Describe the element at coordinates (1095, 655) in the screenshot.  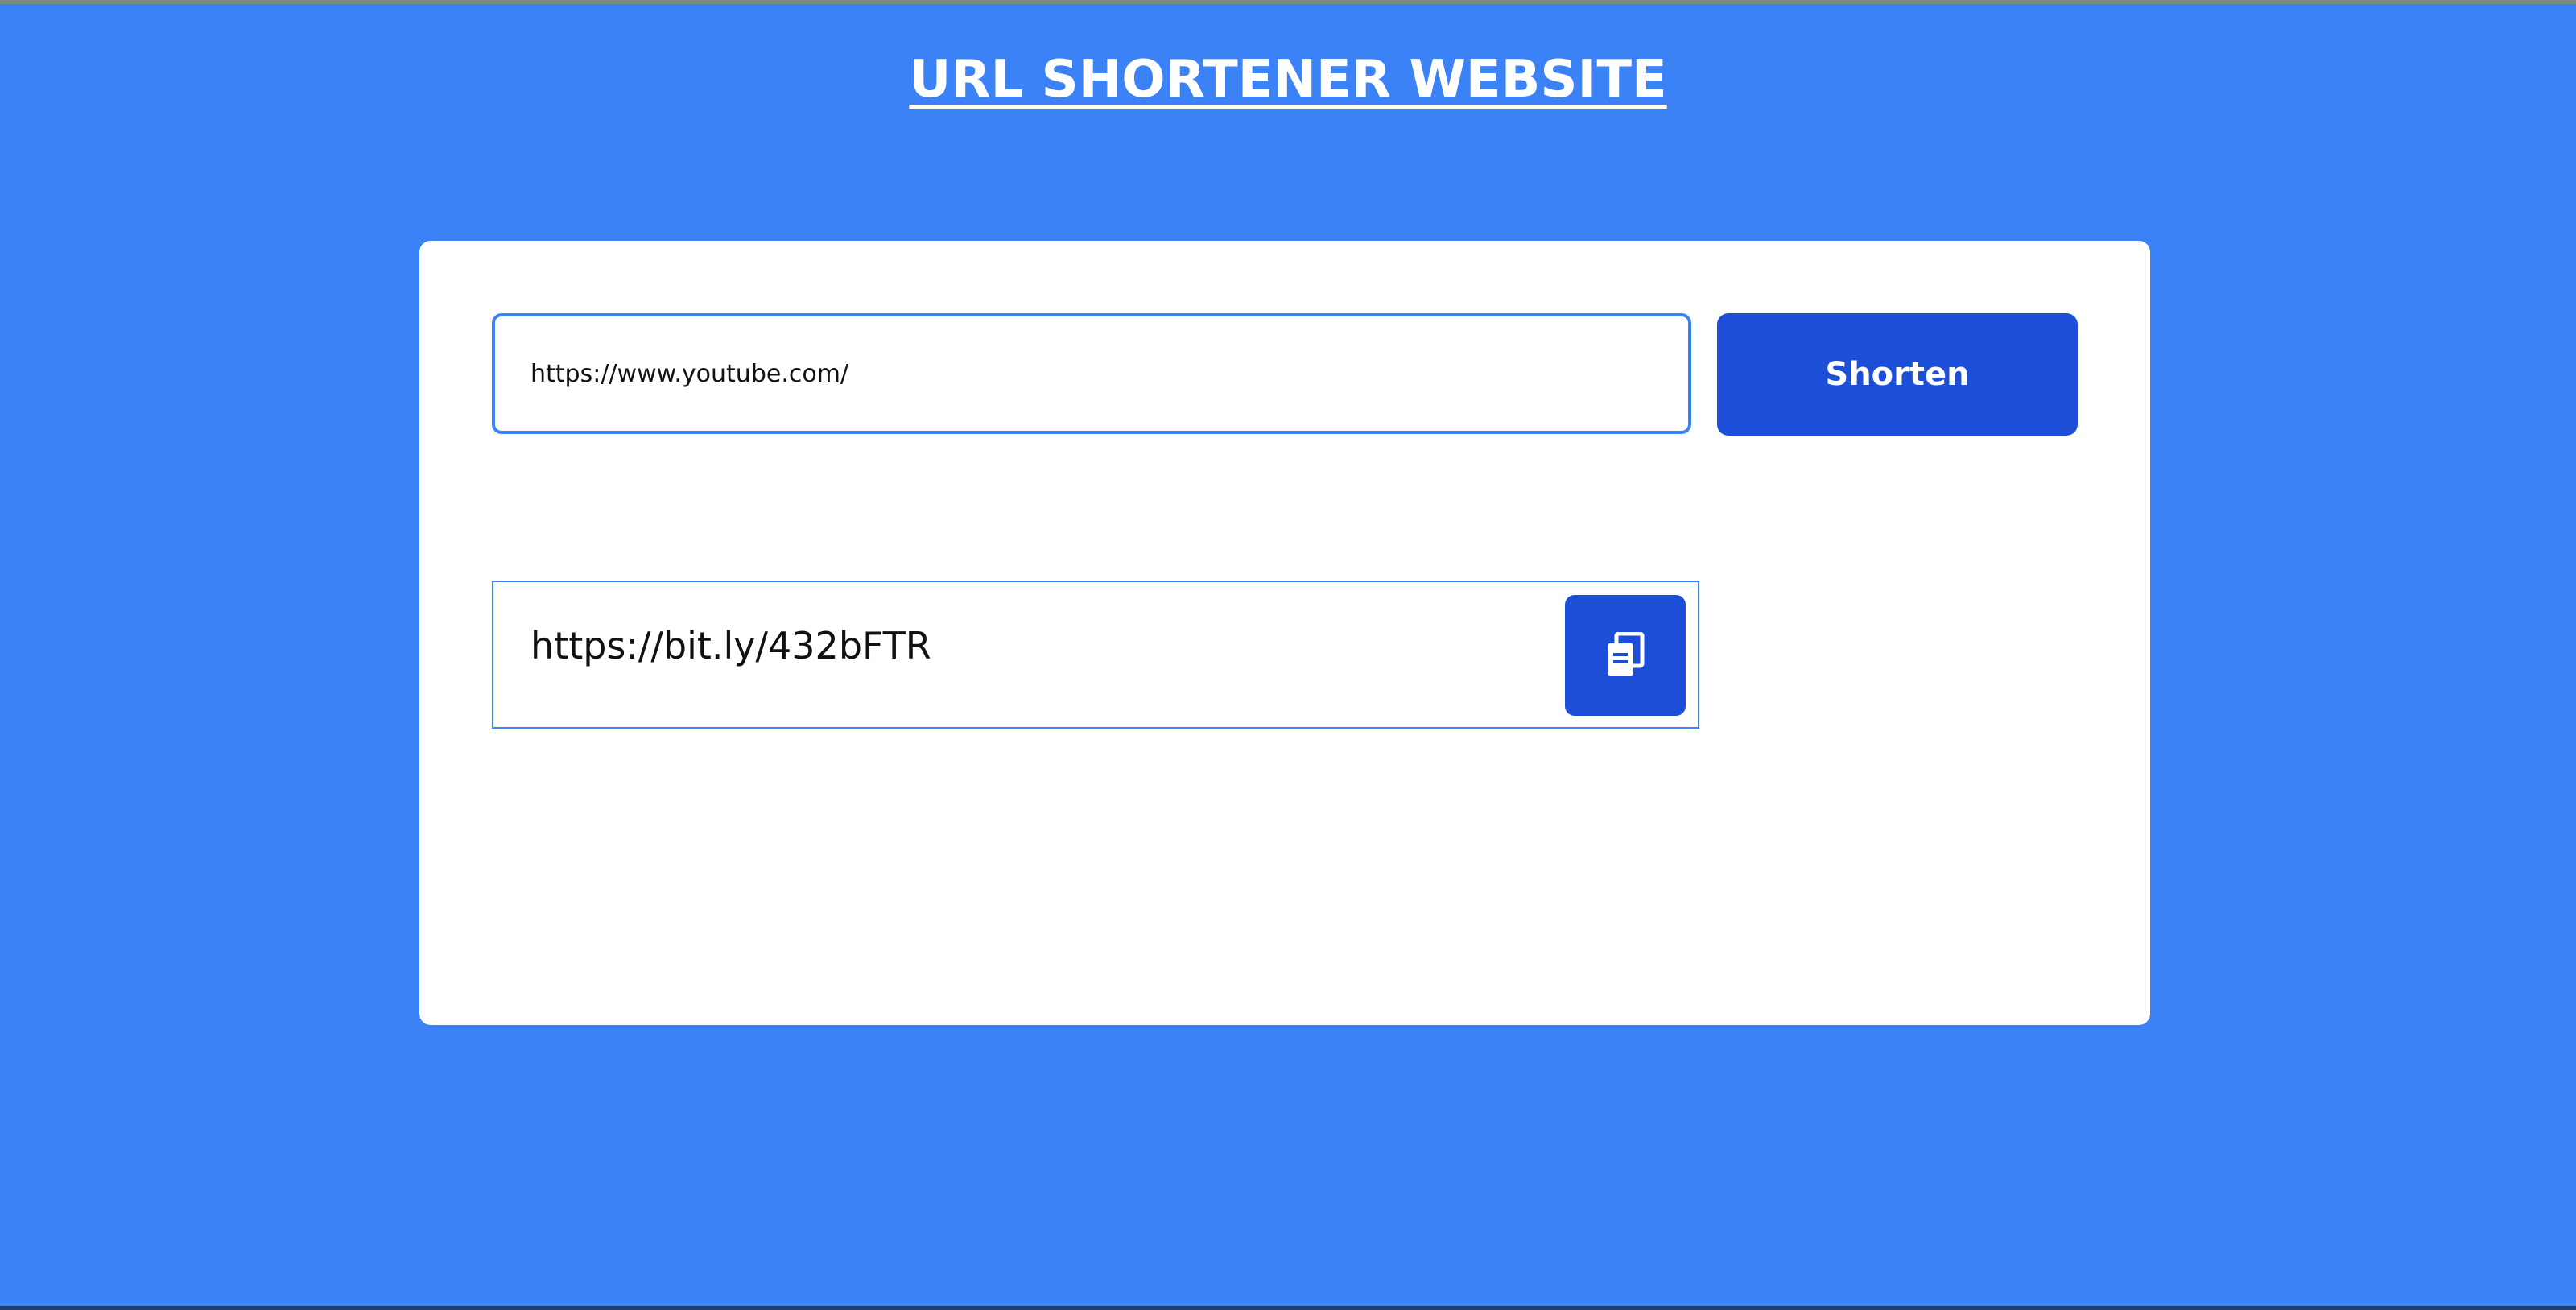
I see `result-box: https://bit.ly/432bFTR` at that location.